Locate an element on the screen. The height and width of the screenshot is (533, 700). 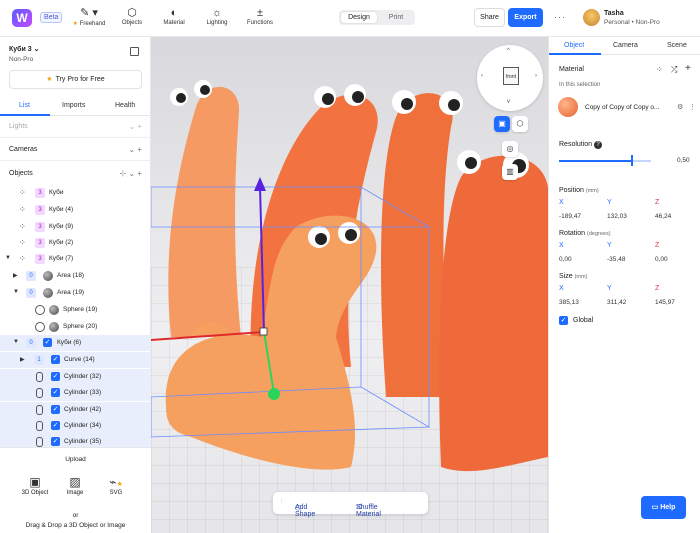
position-y-input: 132,03 is located at coordinates (617, 216).